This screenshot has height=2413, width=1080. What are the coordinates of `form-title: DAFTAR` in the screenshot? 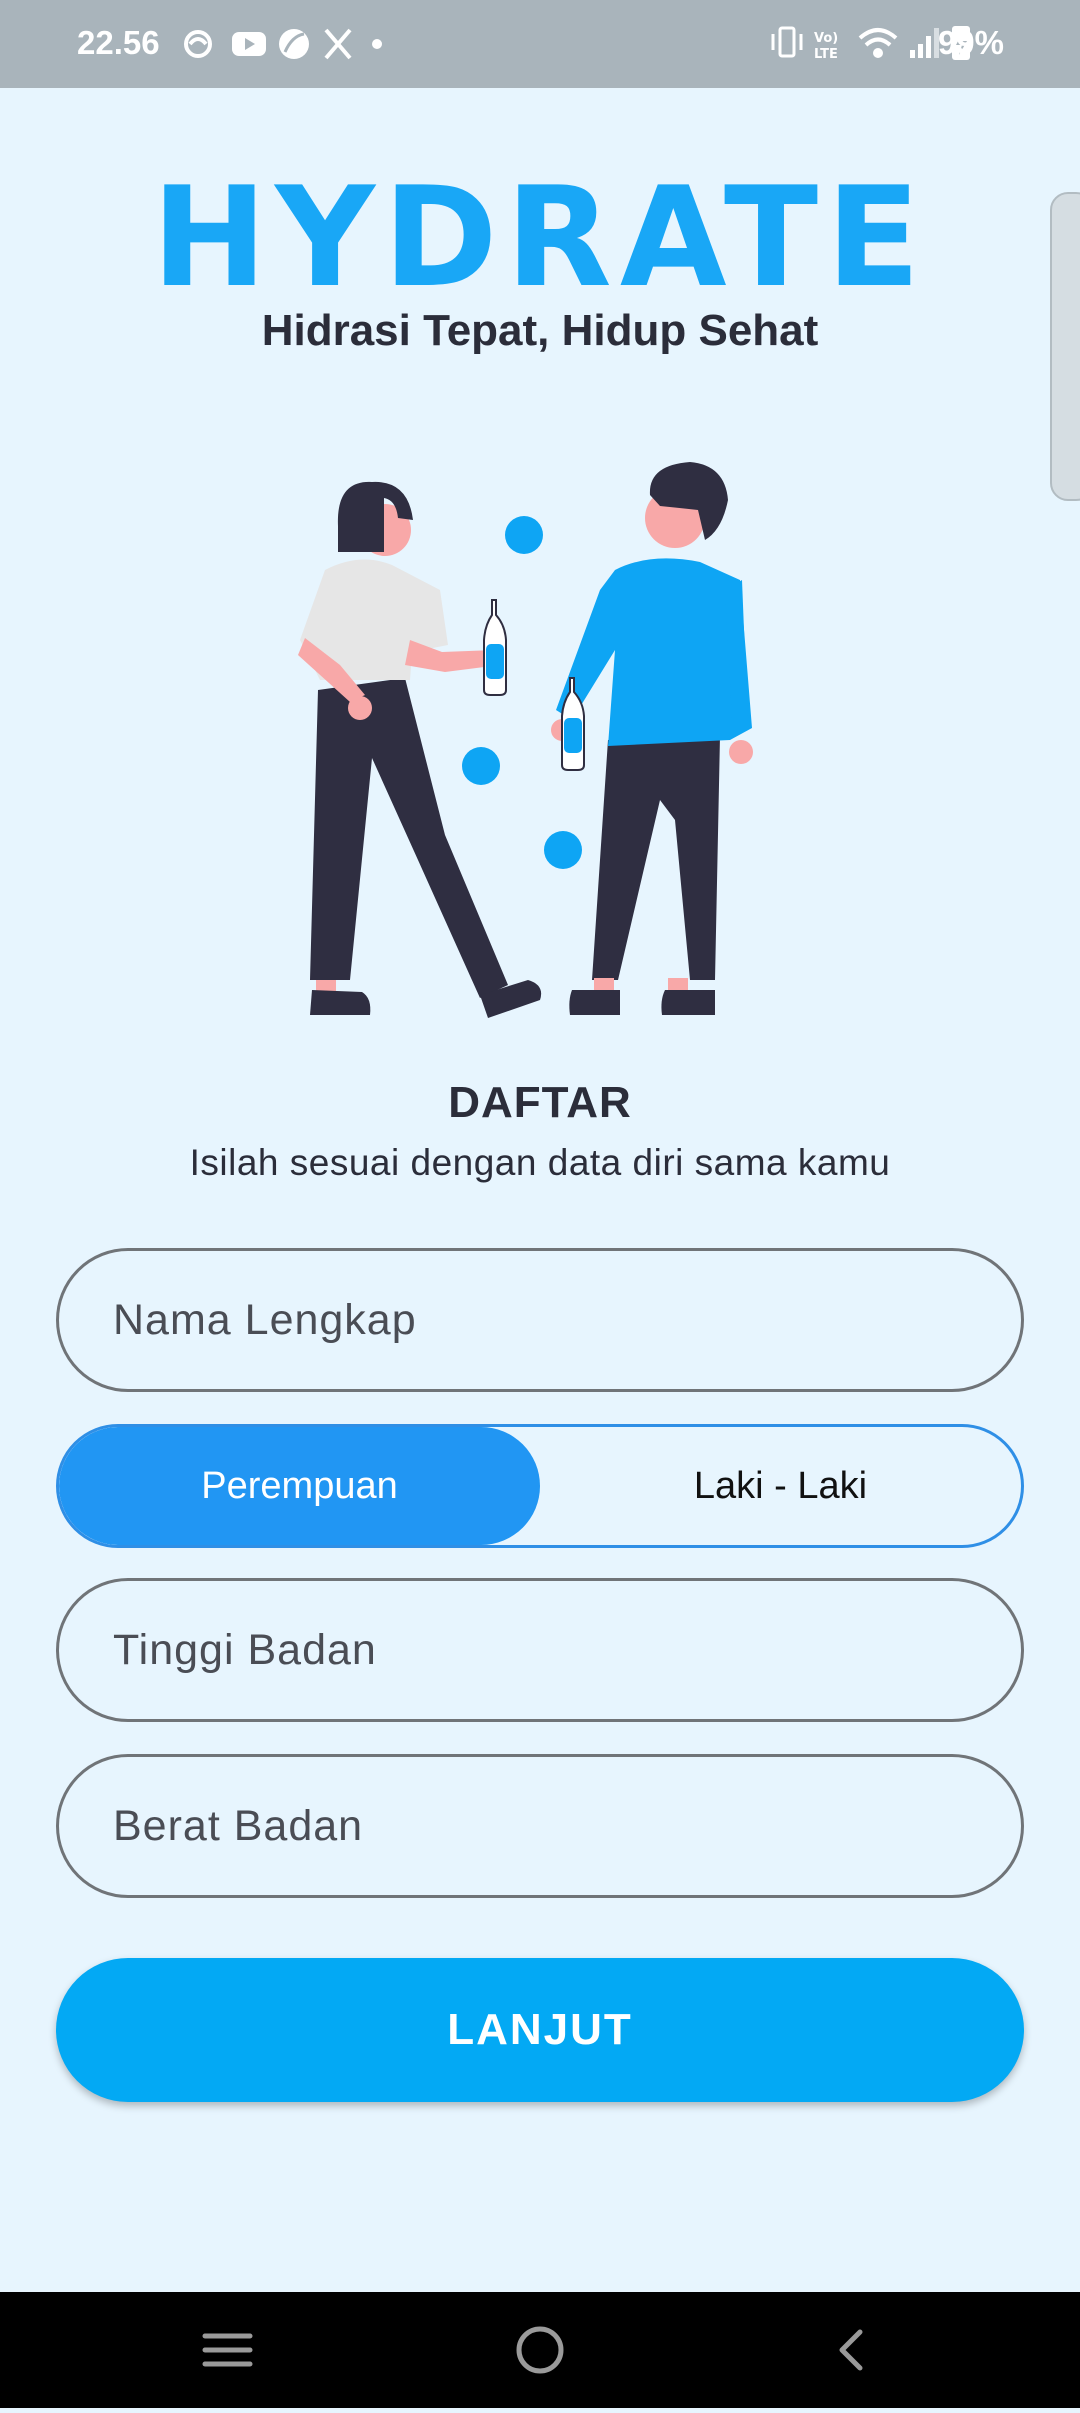 It's located at (540, 1102).